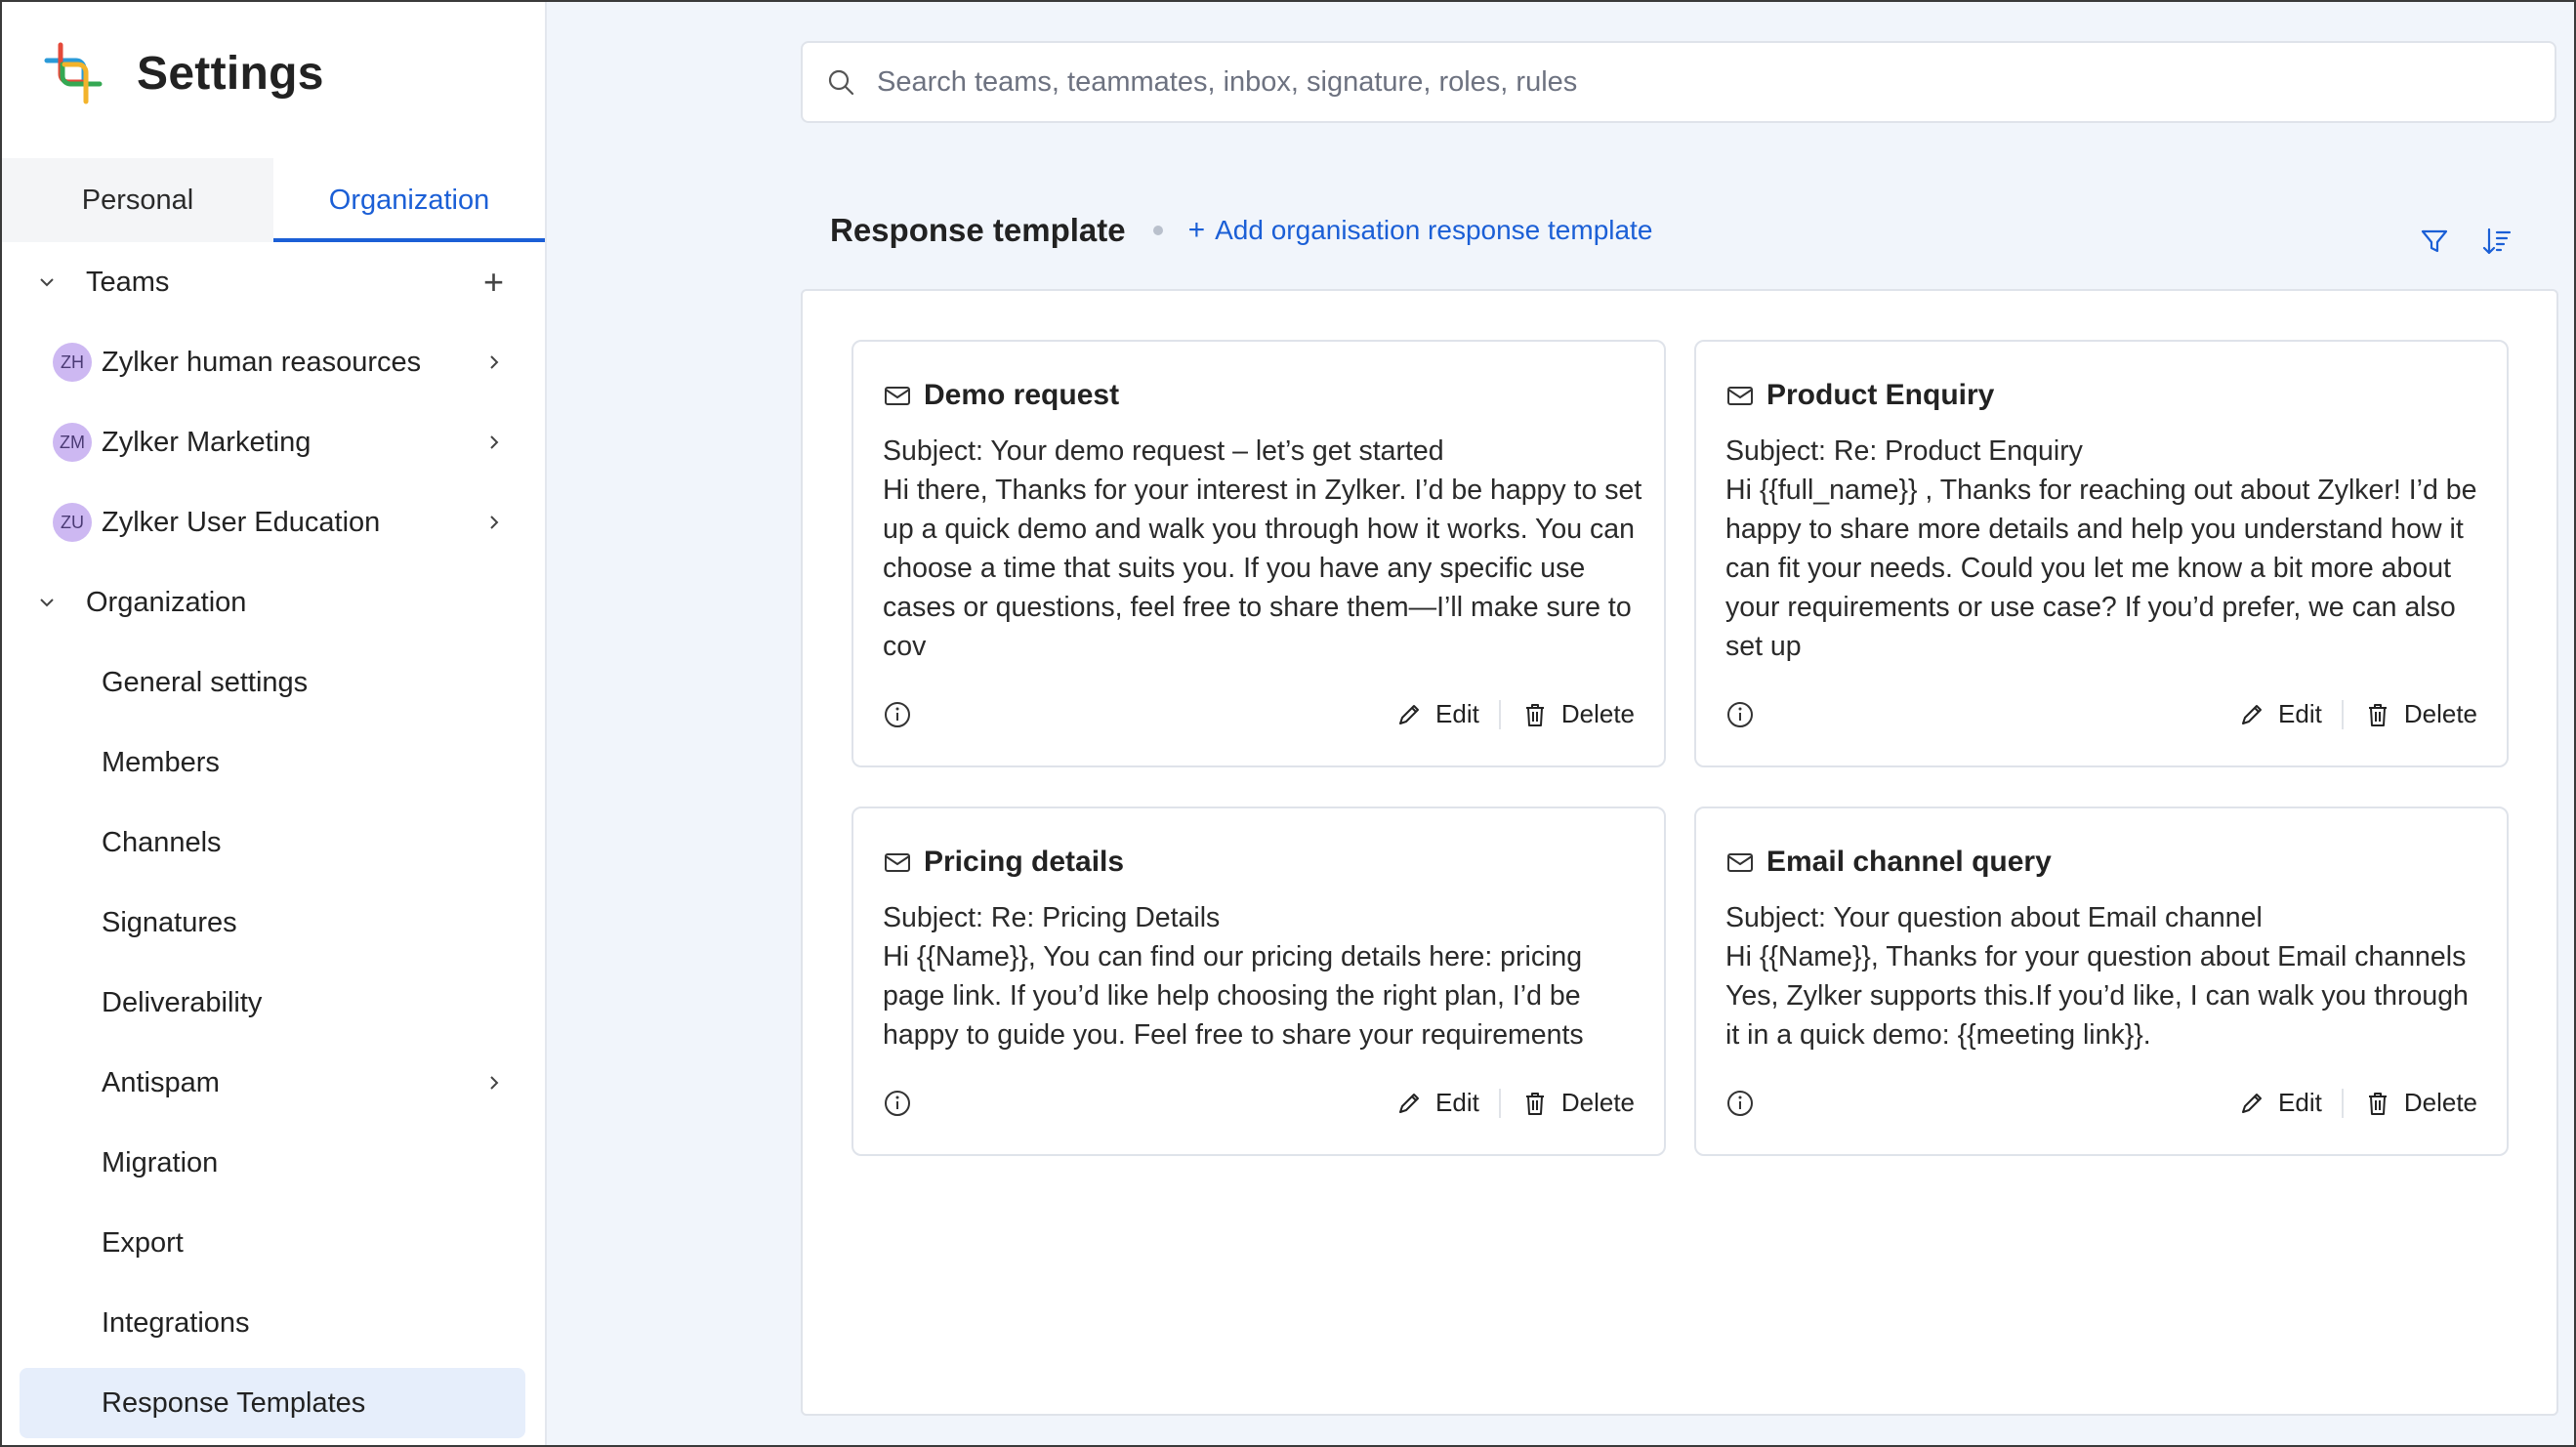 The height and width of the screenshot is (1447, 2576). I want to click on card-title-text: Email channel query, so click(1909, 862).